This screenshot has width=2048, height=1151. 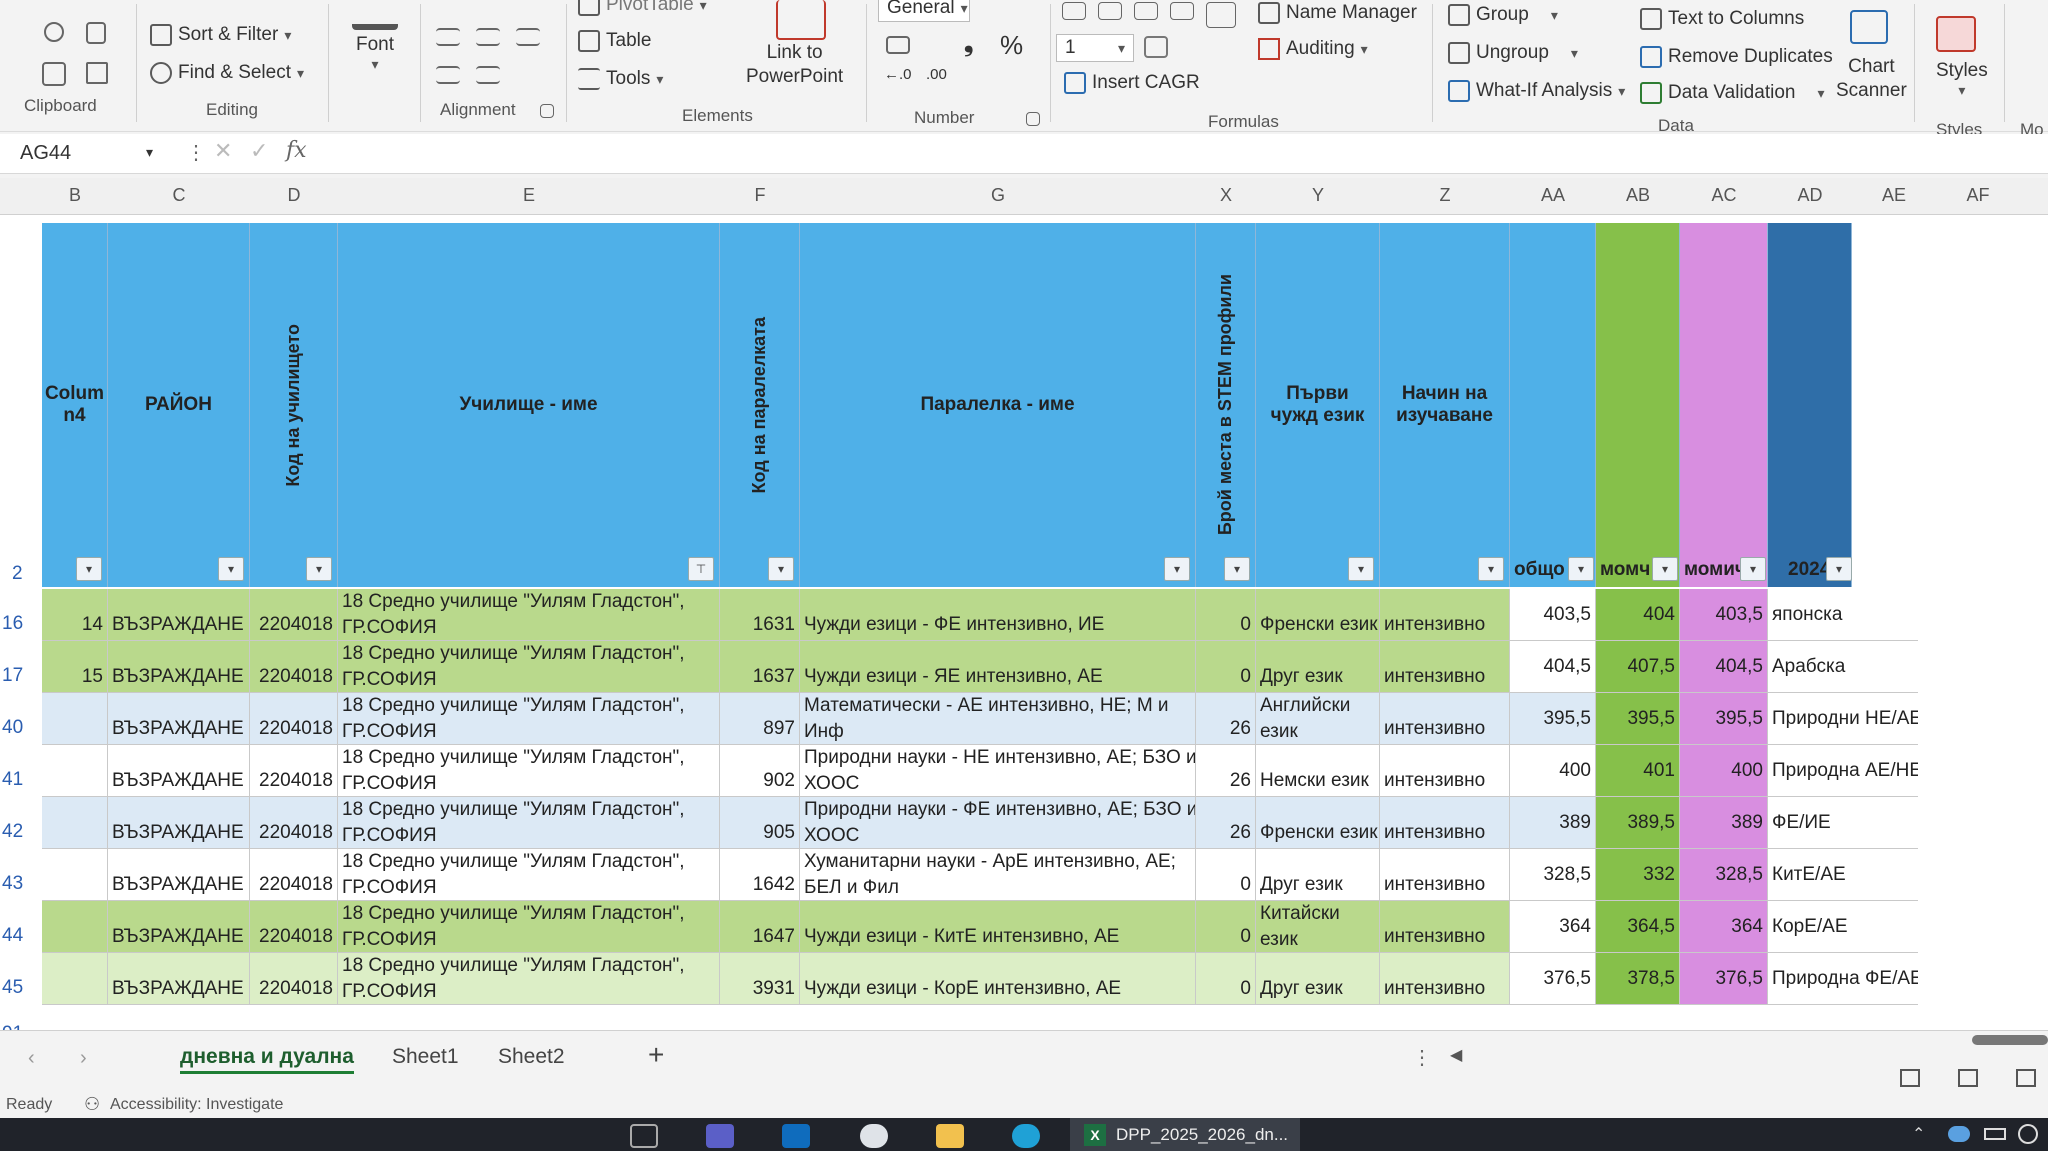 What do you see at coordinates (1156, 47) in the screenshot?
I see `calc-icon` at bounding box center [1156, 47].